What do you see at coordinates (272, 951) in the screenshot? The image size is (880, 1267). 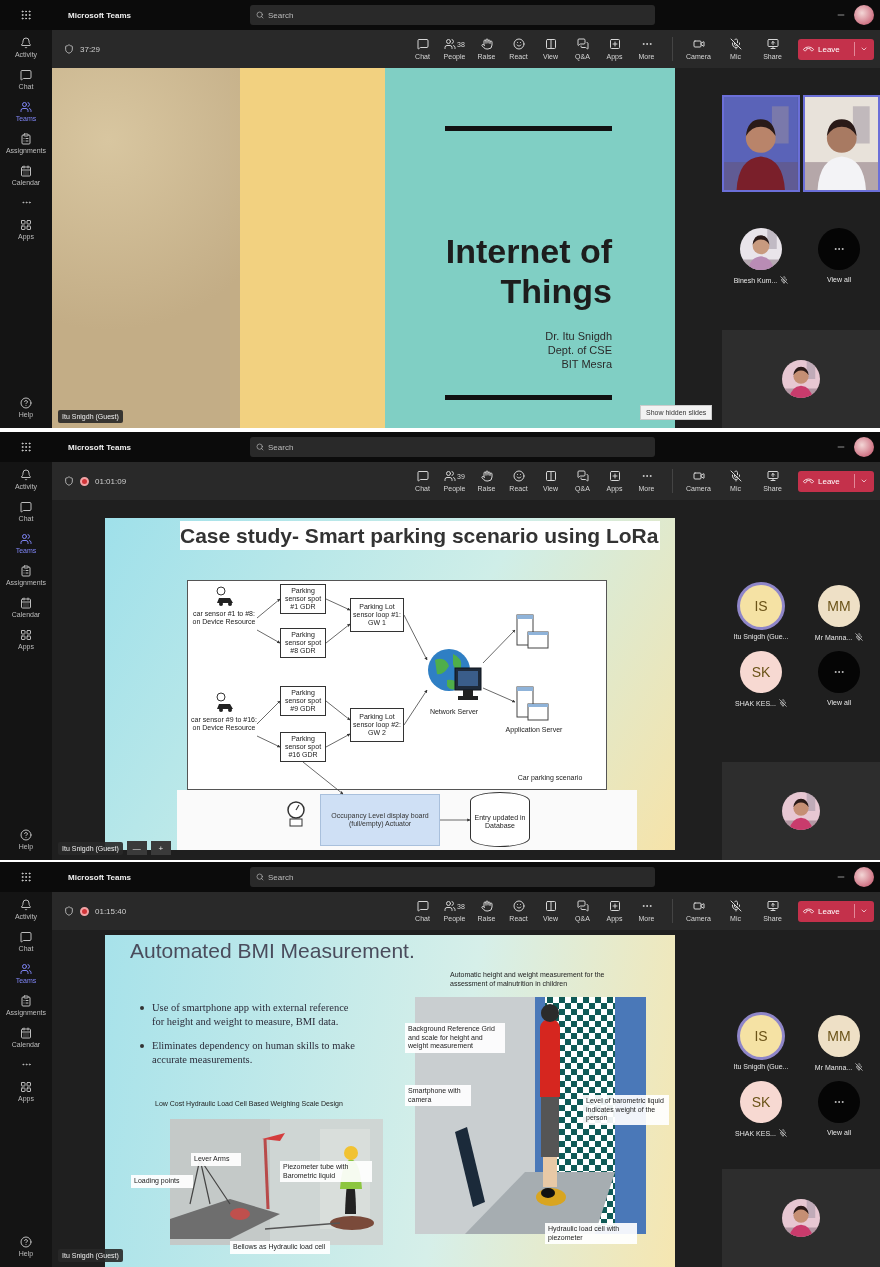 I see `slide-title: Automated BMI Measurement.` at bounding box center [272, 951].